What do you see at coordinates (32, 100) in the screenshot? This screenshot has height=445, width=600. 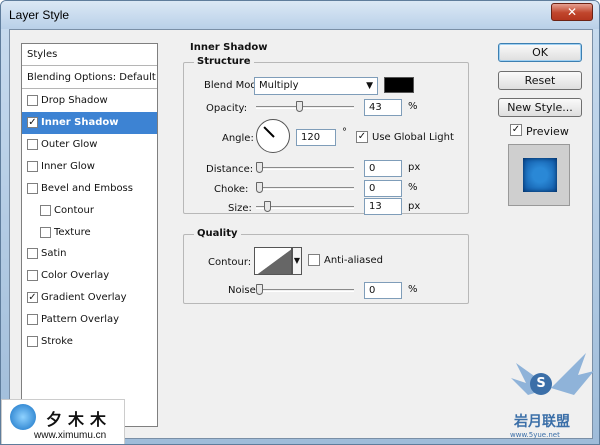 I see `drop-shadow-checkbox` at bounding box center [32, 100].